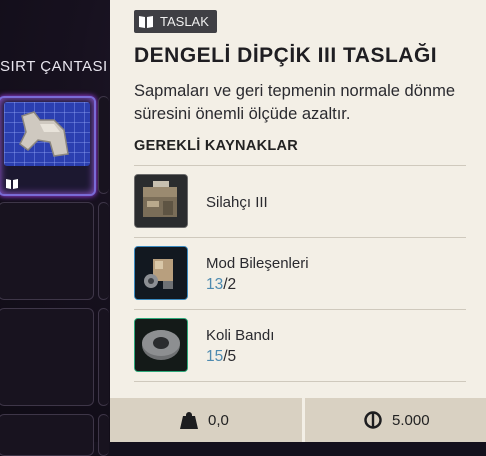  Describe the element at coordinates (216, 146) in the screenshot. I see `requirements-heading: GEREKLİ KAYNAKLAR` at that location.